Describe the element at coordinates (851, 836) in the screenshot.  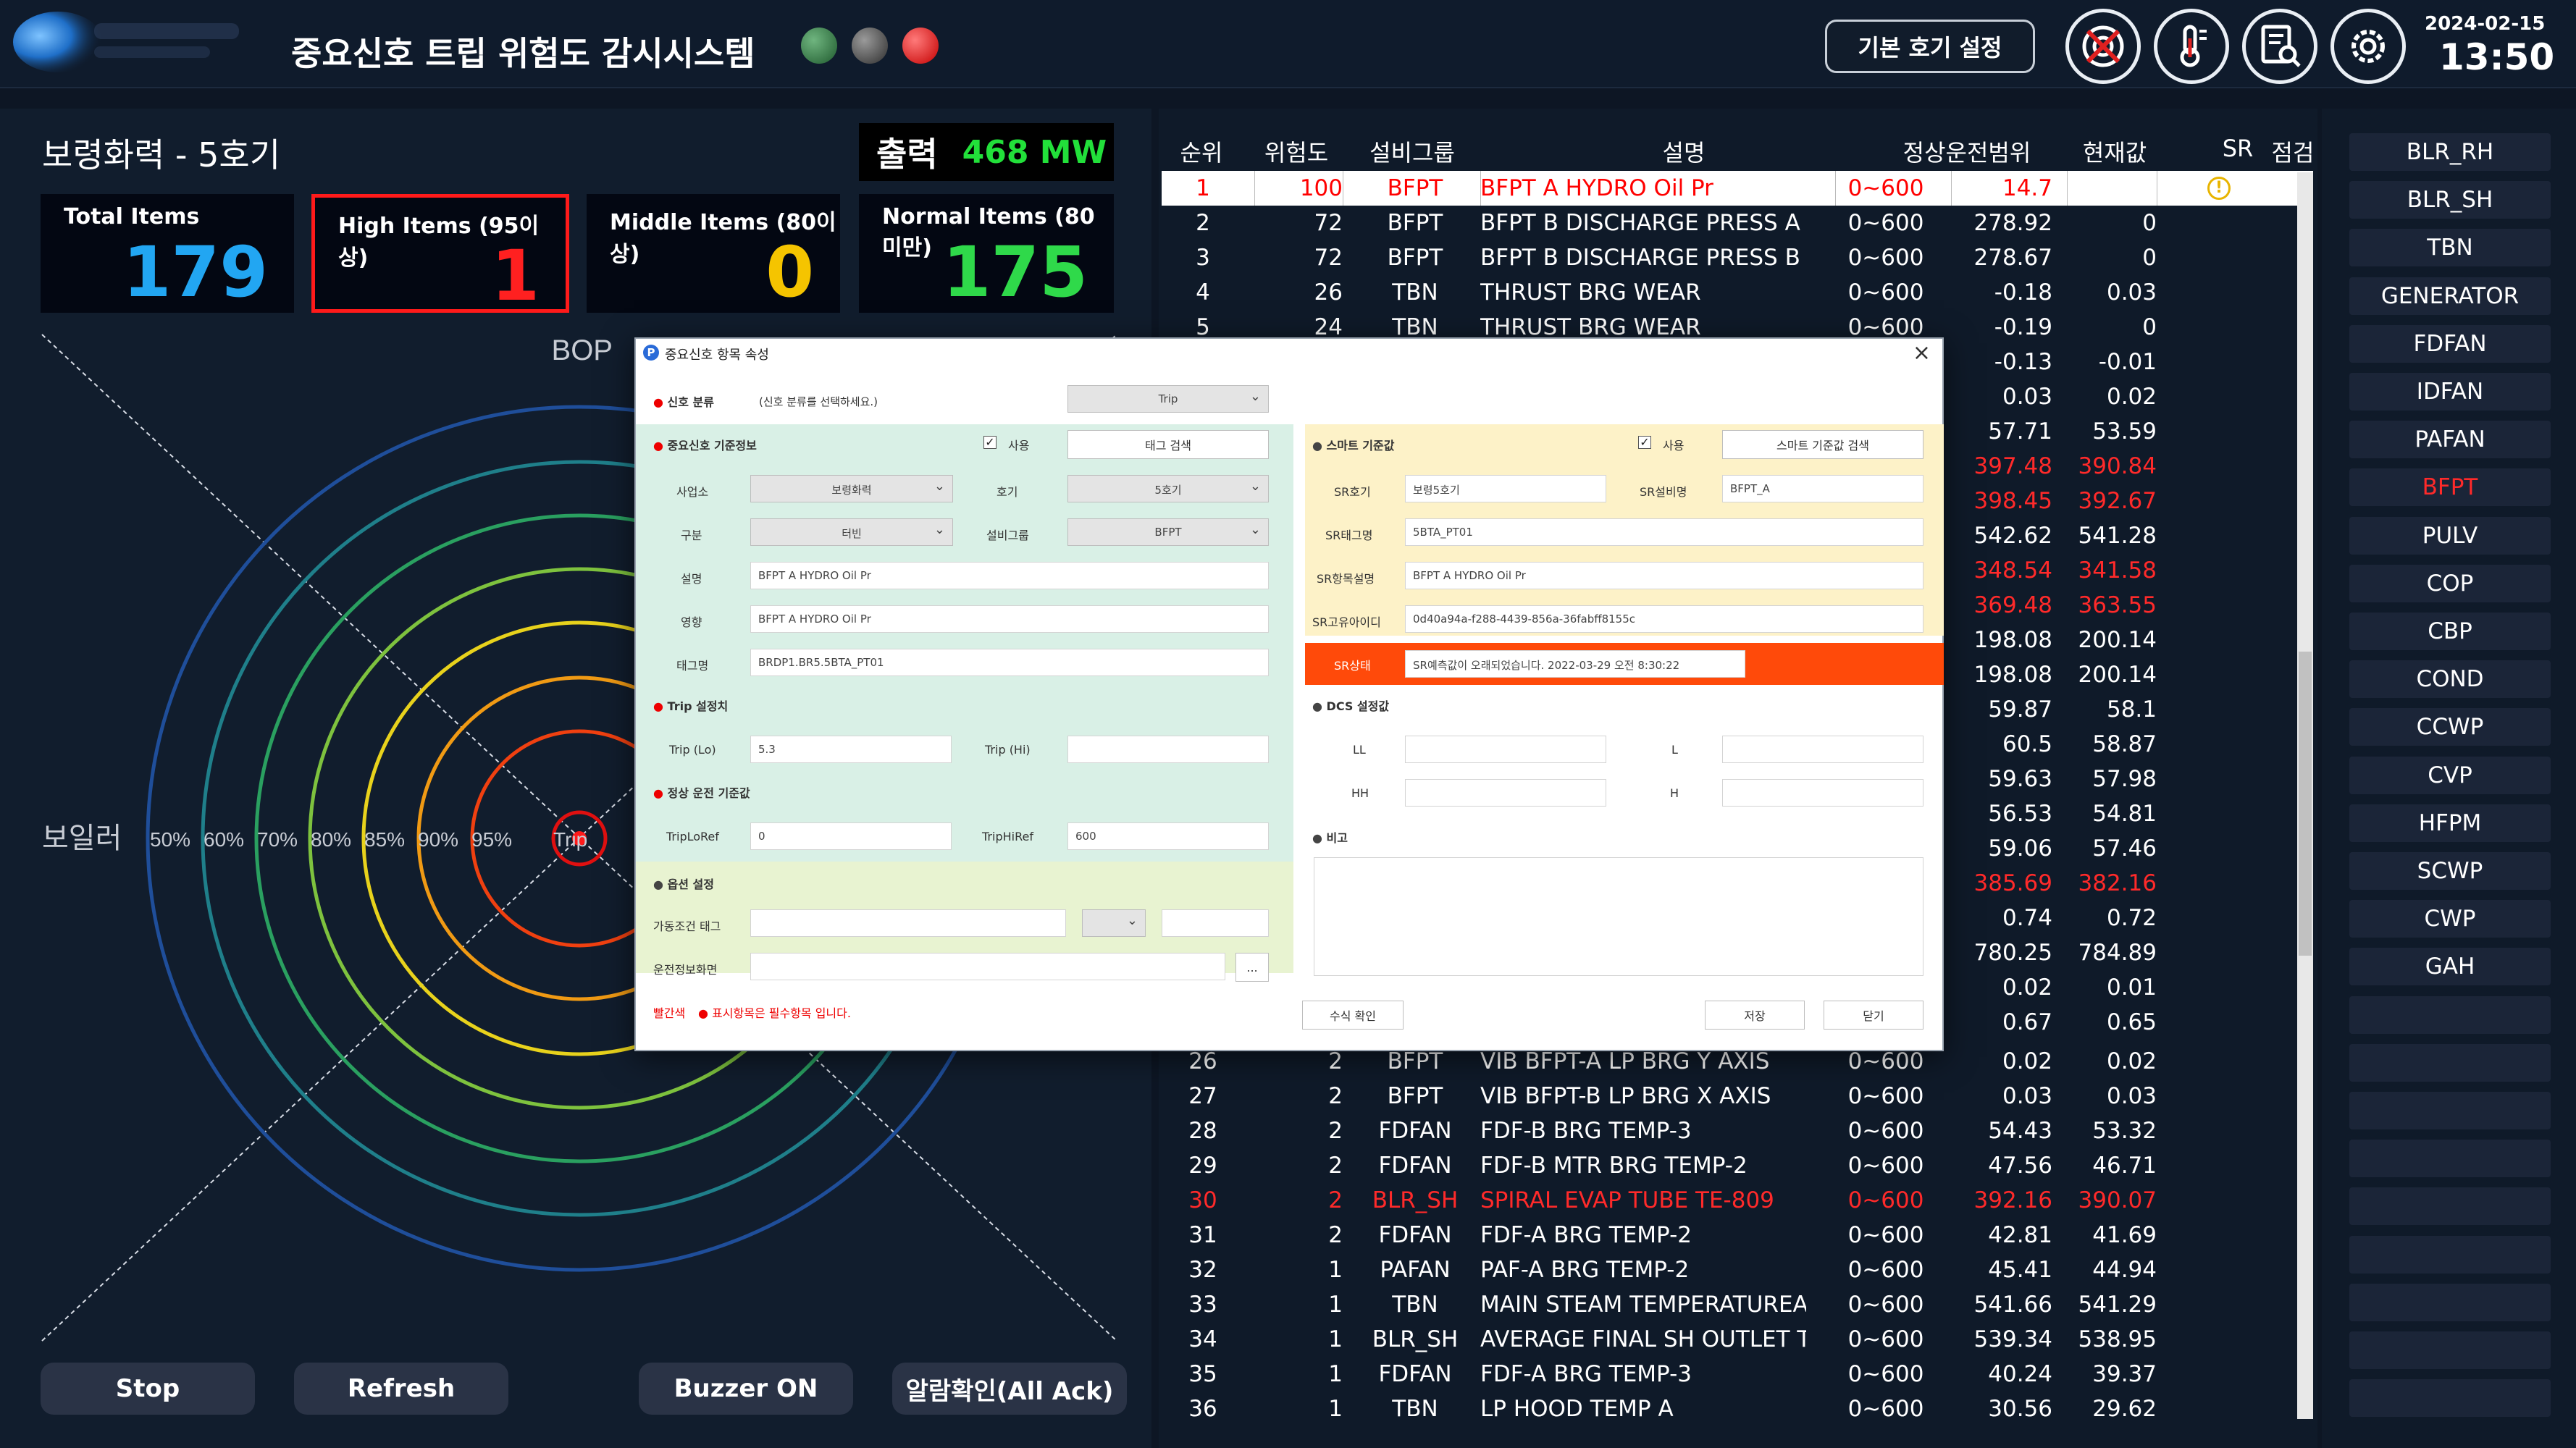
I see `triplo-ref-field: 0` at that location.